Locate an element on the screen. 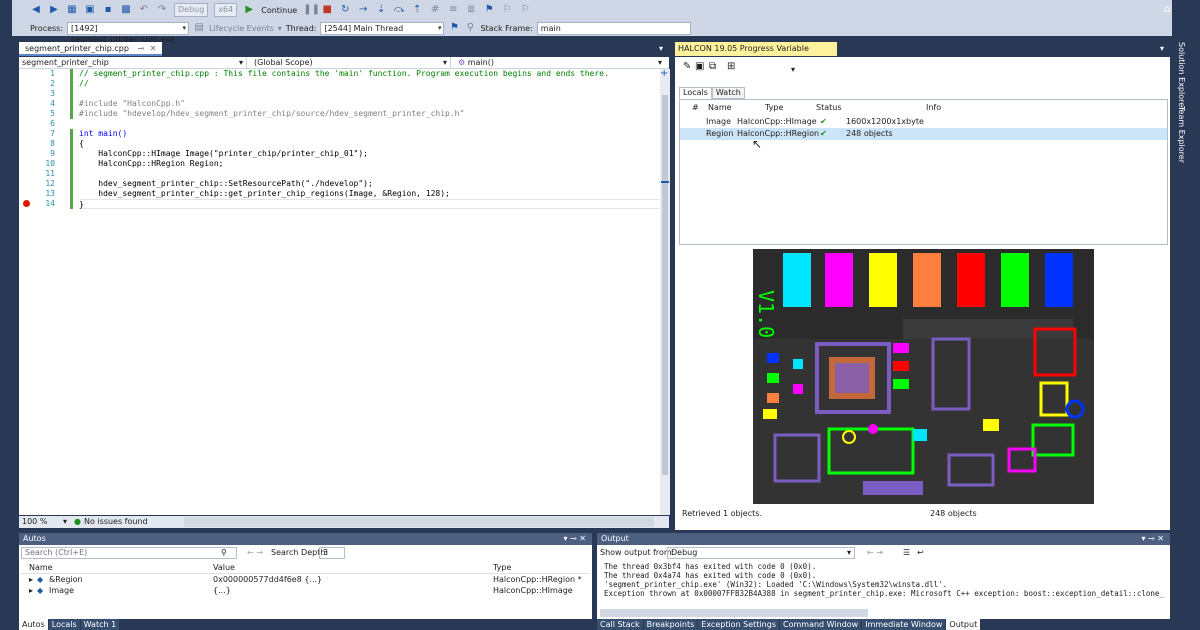 This screenshot has width=1200, height=630. table-row: ▸ ◆ Image {...} HalconCpp::HImage is located at coordinates (305, 591).